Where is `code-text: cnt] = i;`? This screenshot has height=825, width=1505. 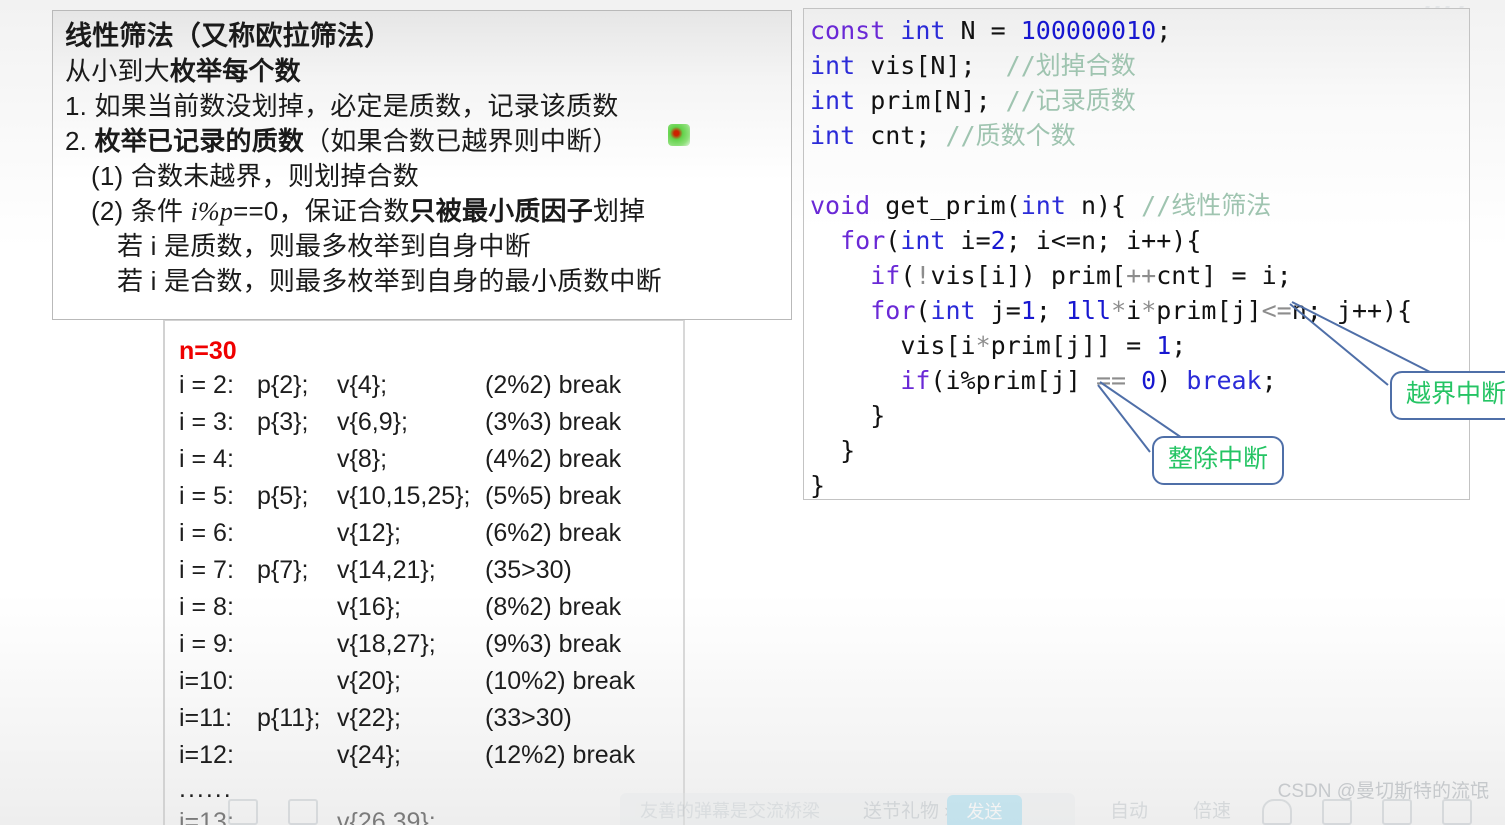 code-text: cnt] = i; is located at coordinates (1224, 275).